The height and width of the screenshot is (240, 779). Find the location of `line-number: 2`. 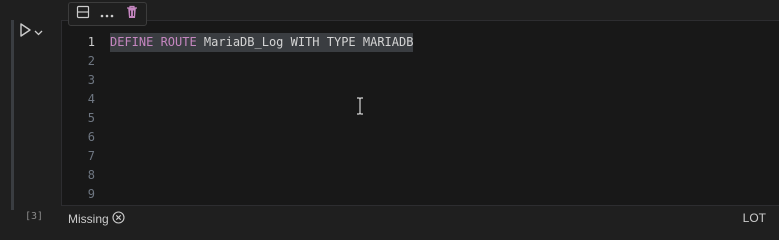

line-number: 2 is located at coordinates (91, 61).